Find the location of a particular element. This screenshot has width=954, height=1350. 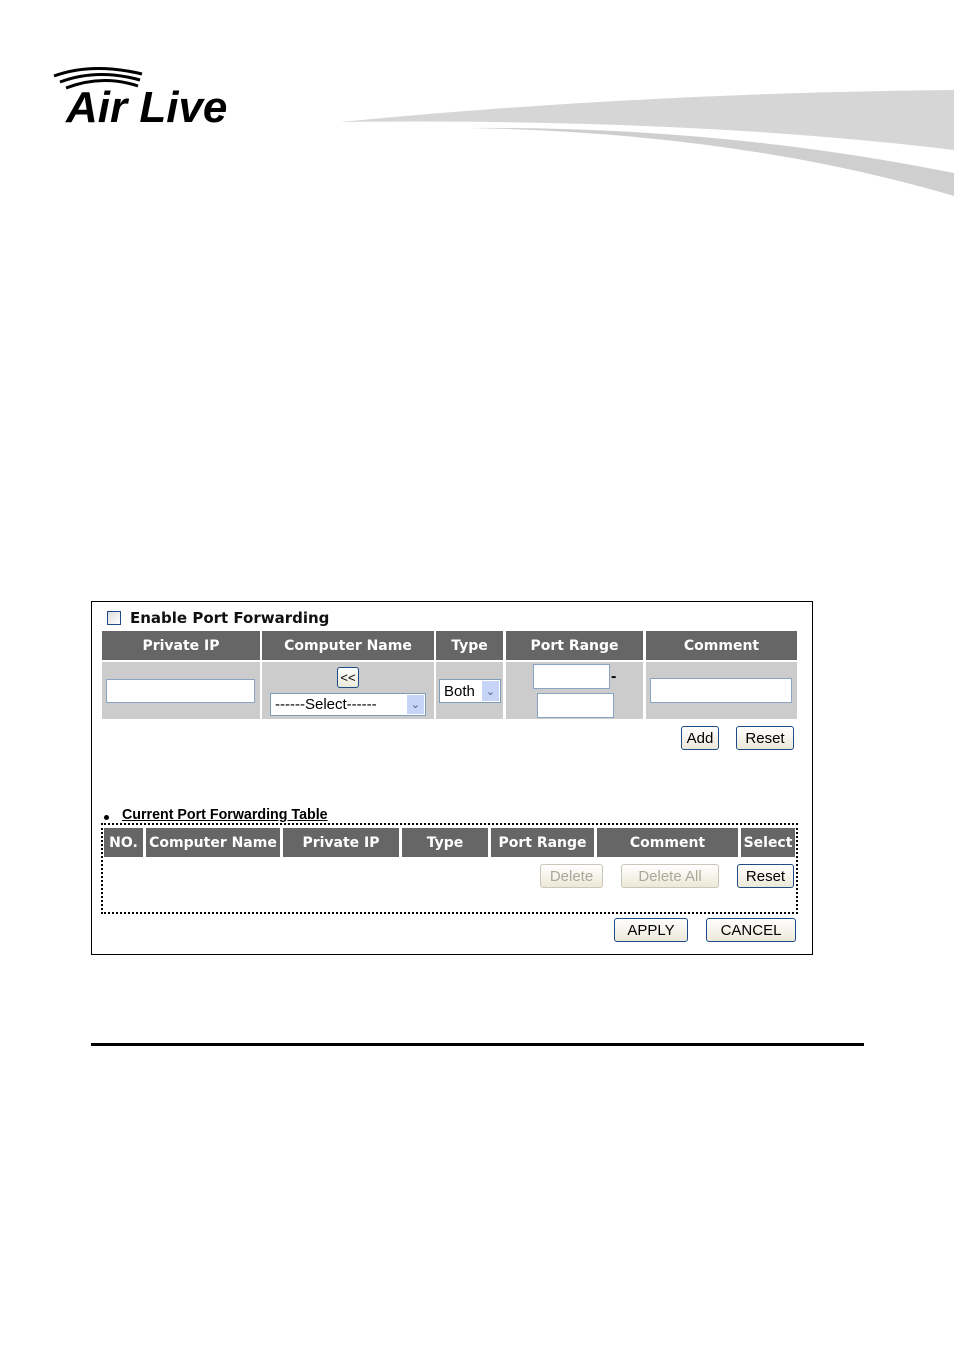

computer-name-select: ------Select------ ⌄ is located at coordinates (348, 704).